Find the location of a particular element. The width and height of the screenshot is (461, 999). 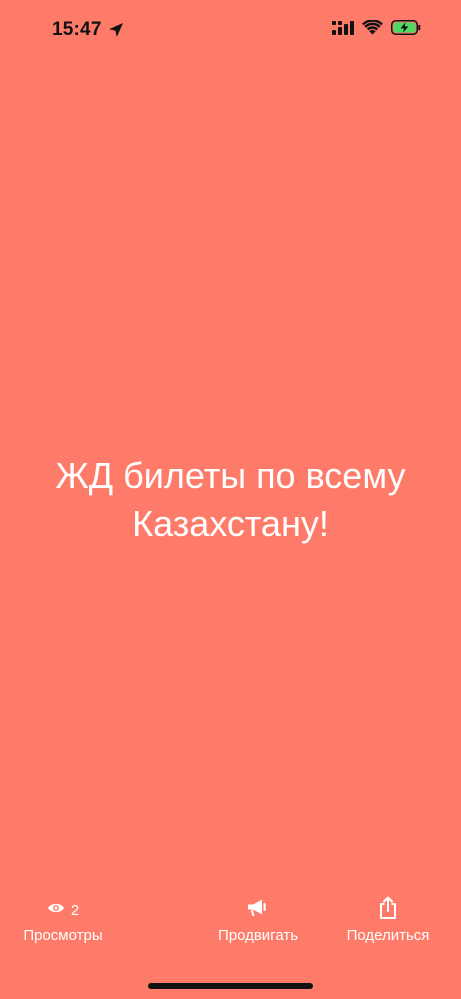

share-icon is located at coordinates (388, 910).